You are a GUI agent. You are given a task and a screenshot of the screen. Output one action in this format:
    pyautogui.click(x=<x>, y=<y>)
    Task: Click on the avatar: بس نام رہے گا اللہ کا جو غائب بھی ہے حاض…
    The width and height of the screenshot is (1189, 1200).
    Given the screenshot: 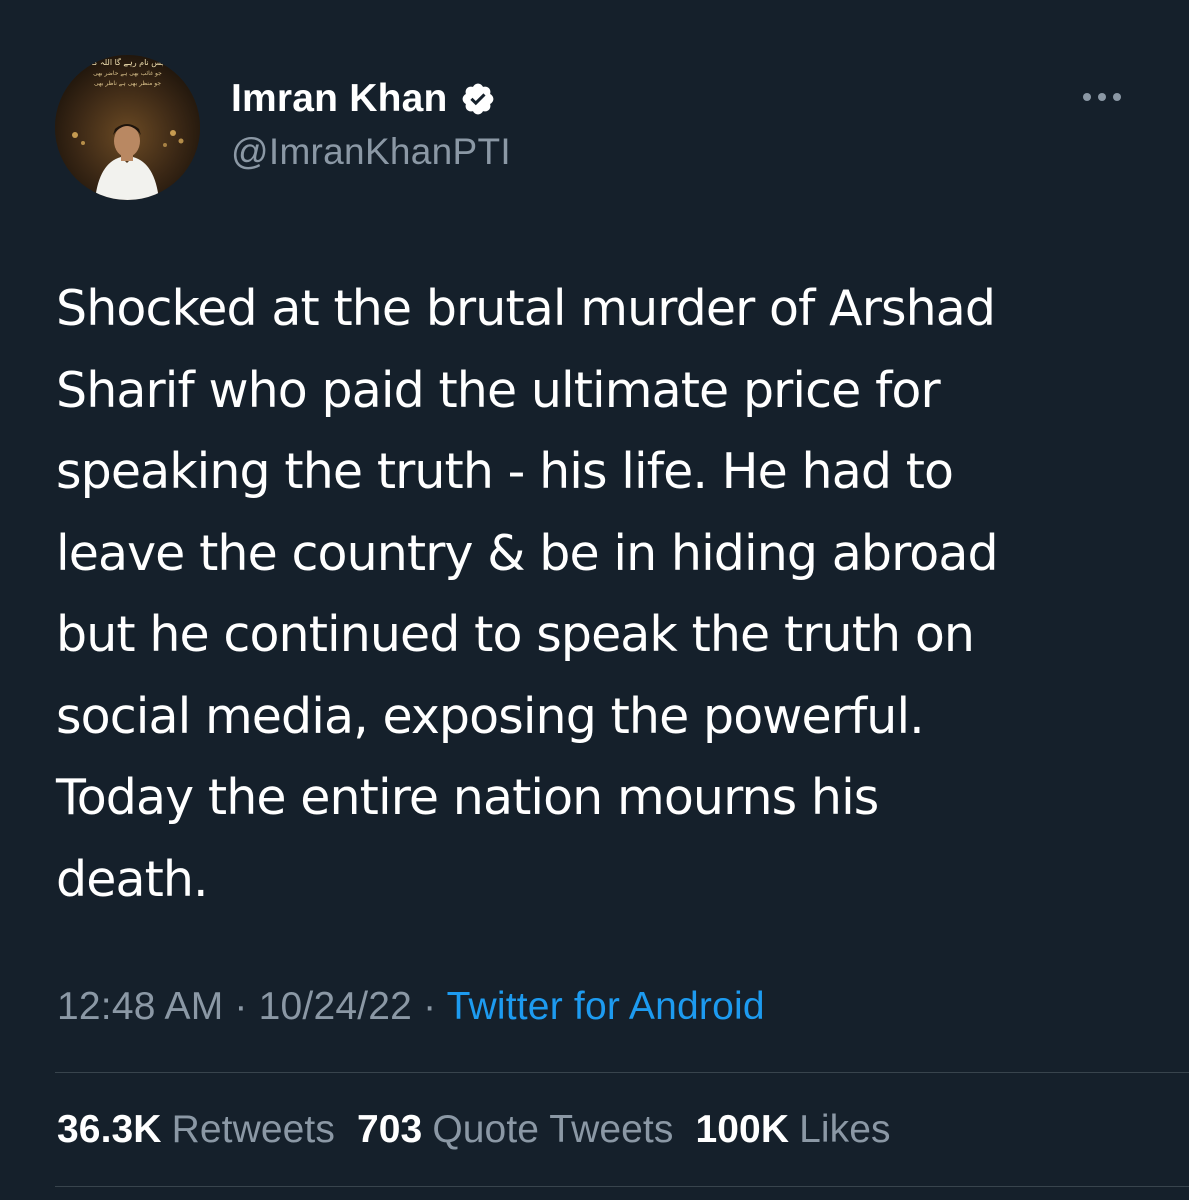 What is the action you would take?
    pyautogui.click(x=127, y=127)
    